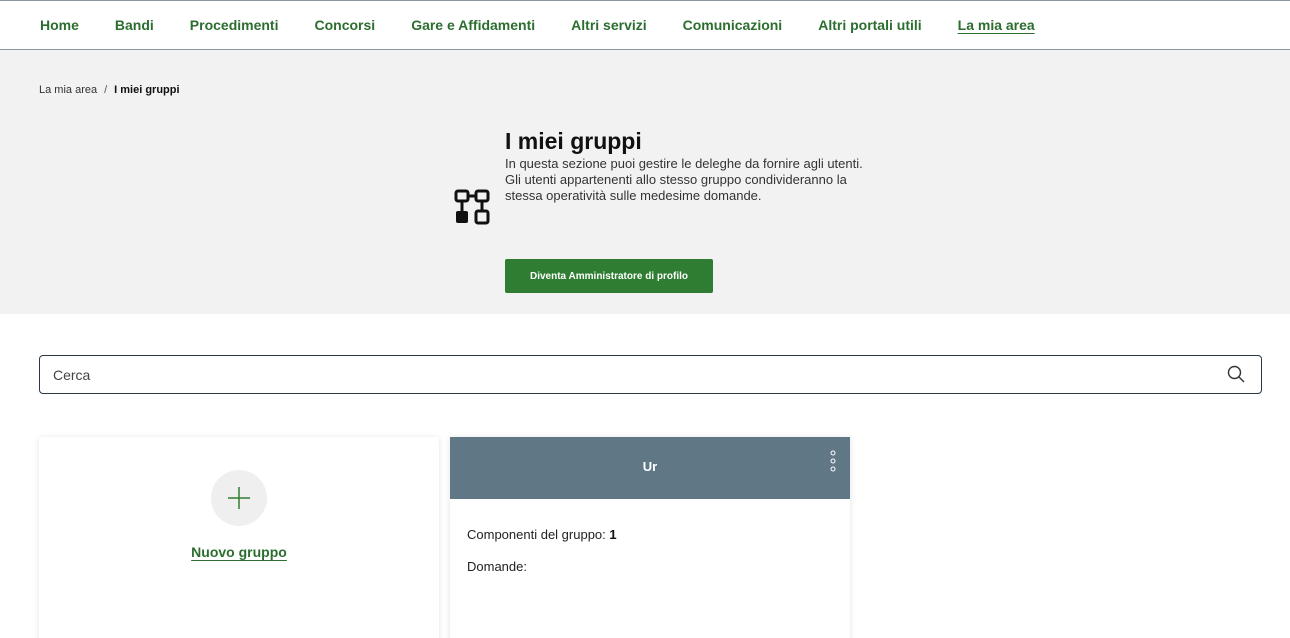 Image resolution: width=1290 pixels, height=638 pixels. What do you see at coordinates (609, 276) in the screenshot?
I see `become-admin-button: Diventa Amministratore di profilo` at bounding box center [609, 276].